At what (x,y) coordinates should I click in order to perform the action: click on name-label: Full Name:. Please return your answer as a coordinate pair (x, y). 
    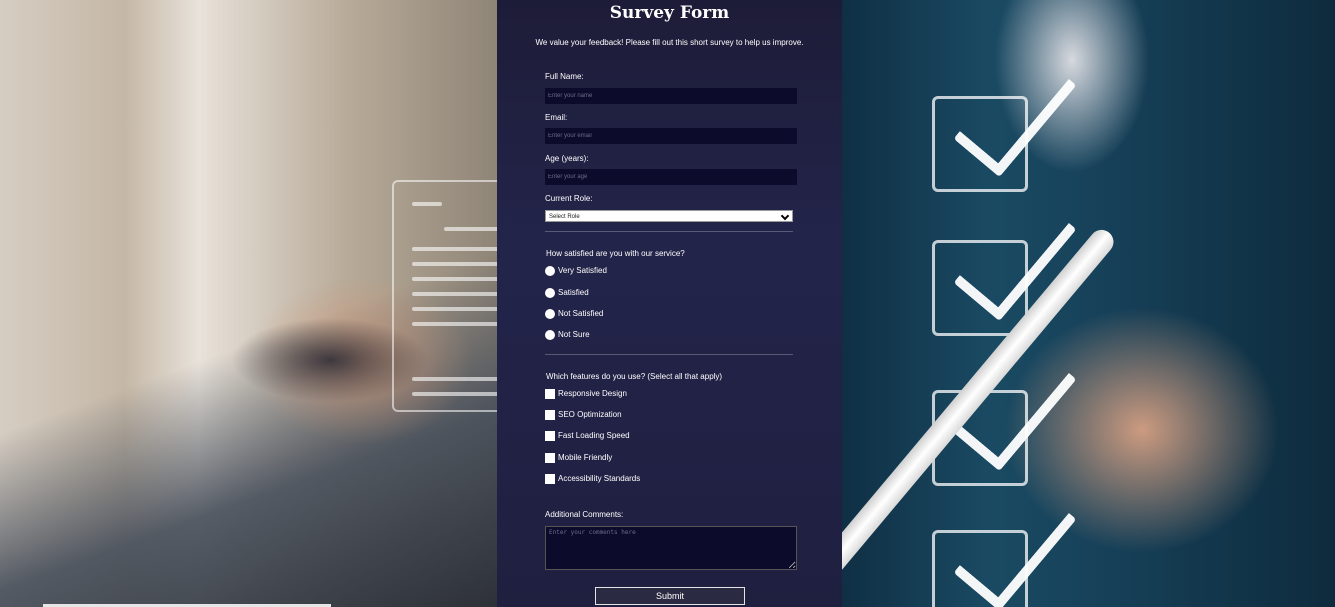
    Looking at the image, I should click on (564, 76).